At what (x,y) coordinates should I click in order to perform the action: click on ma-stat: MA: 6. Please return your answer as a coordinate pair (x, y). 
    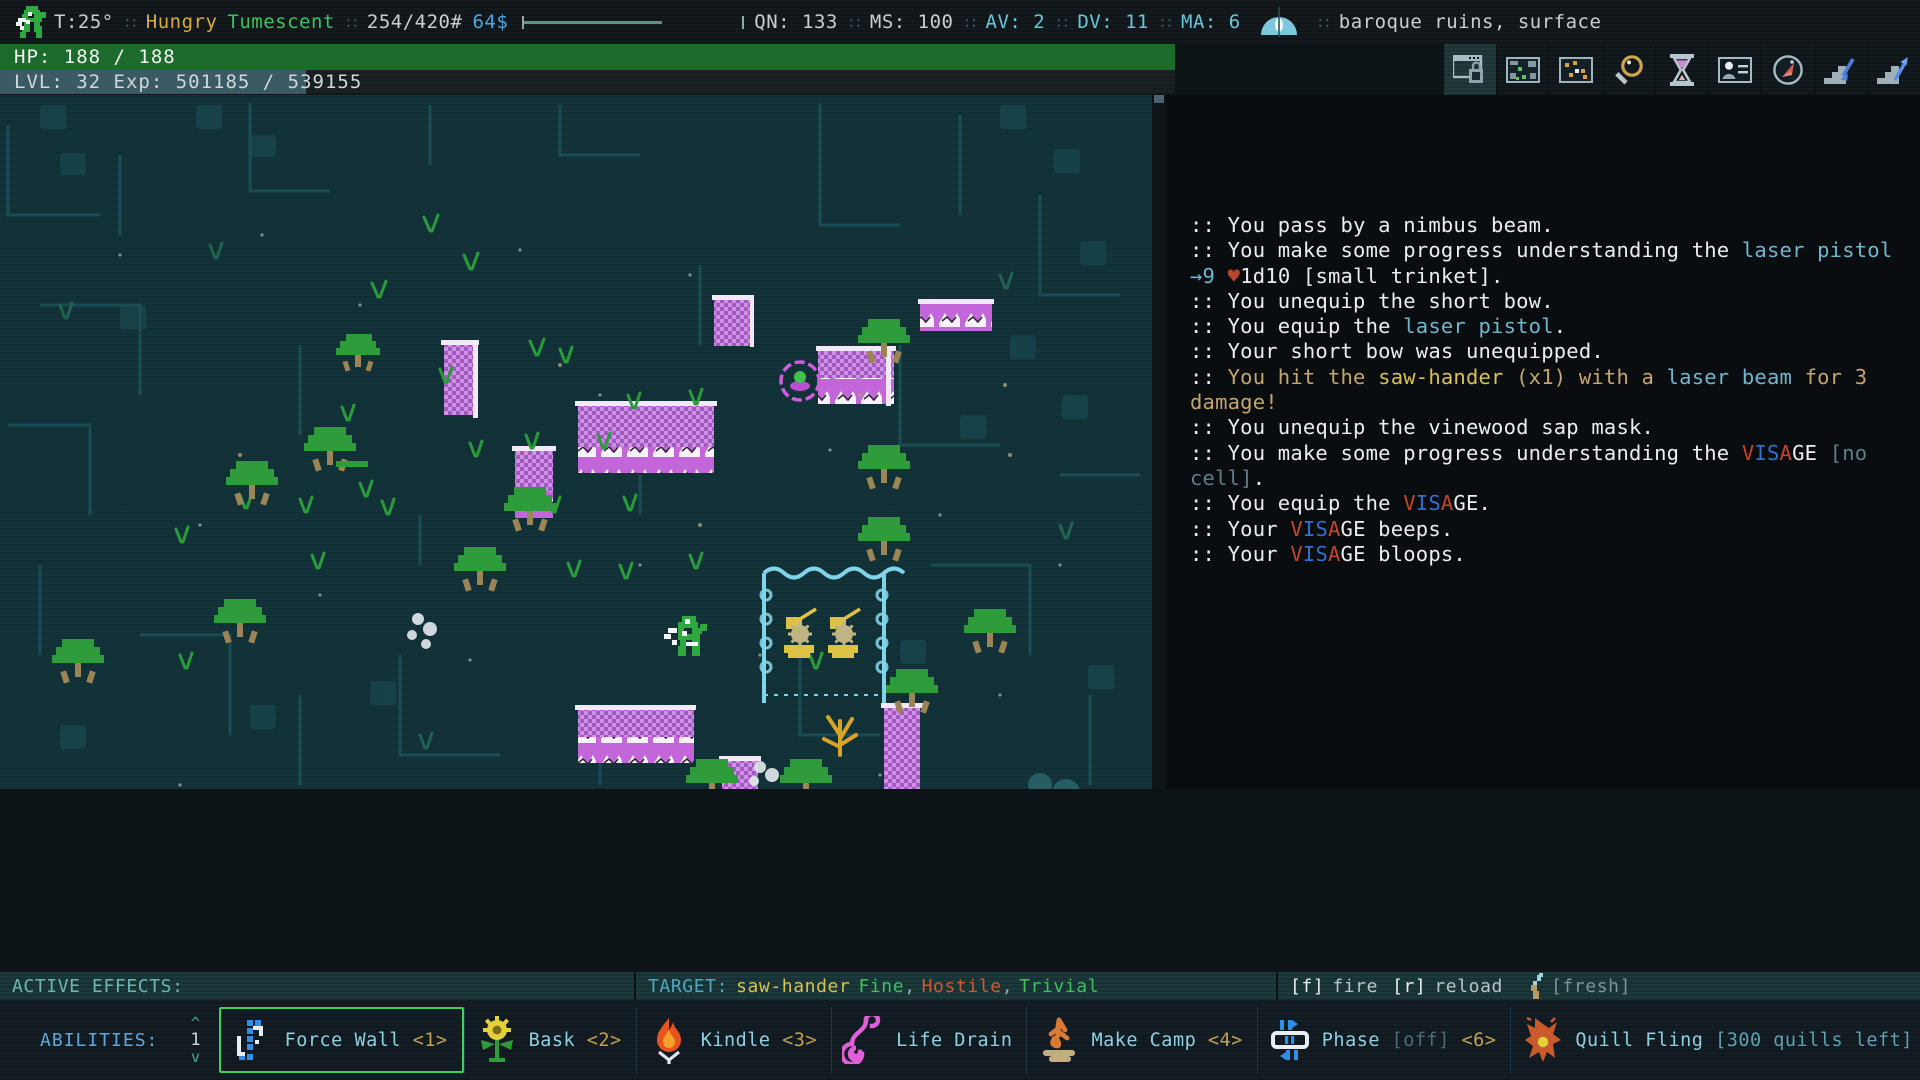
    Looking at the image, I should click on (1211, 22).